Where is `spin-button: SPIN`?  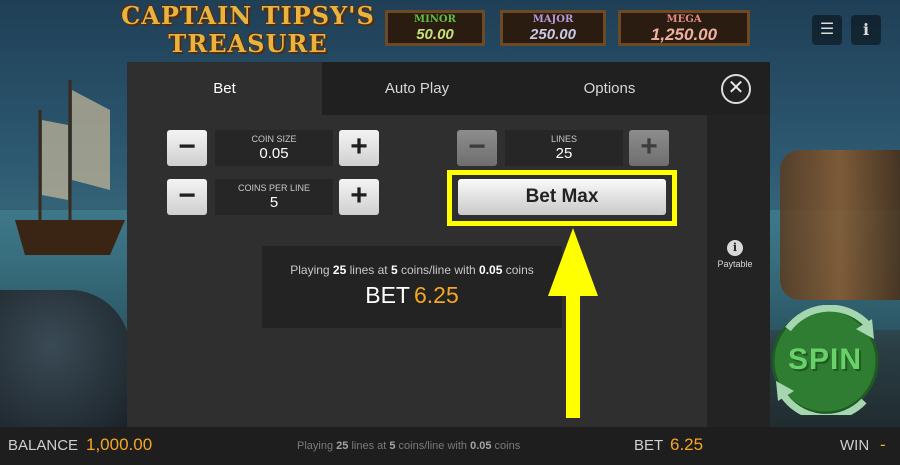 spin-button: SPIN is located at coordinates (827, 362).